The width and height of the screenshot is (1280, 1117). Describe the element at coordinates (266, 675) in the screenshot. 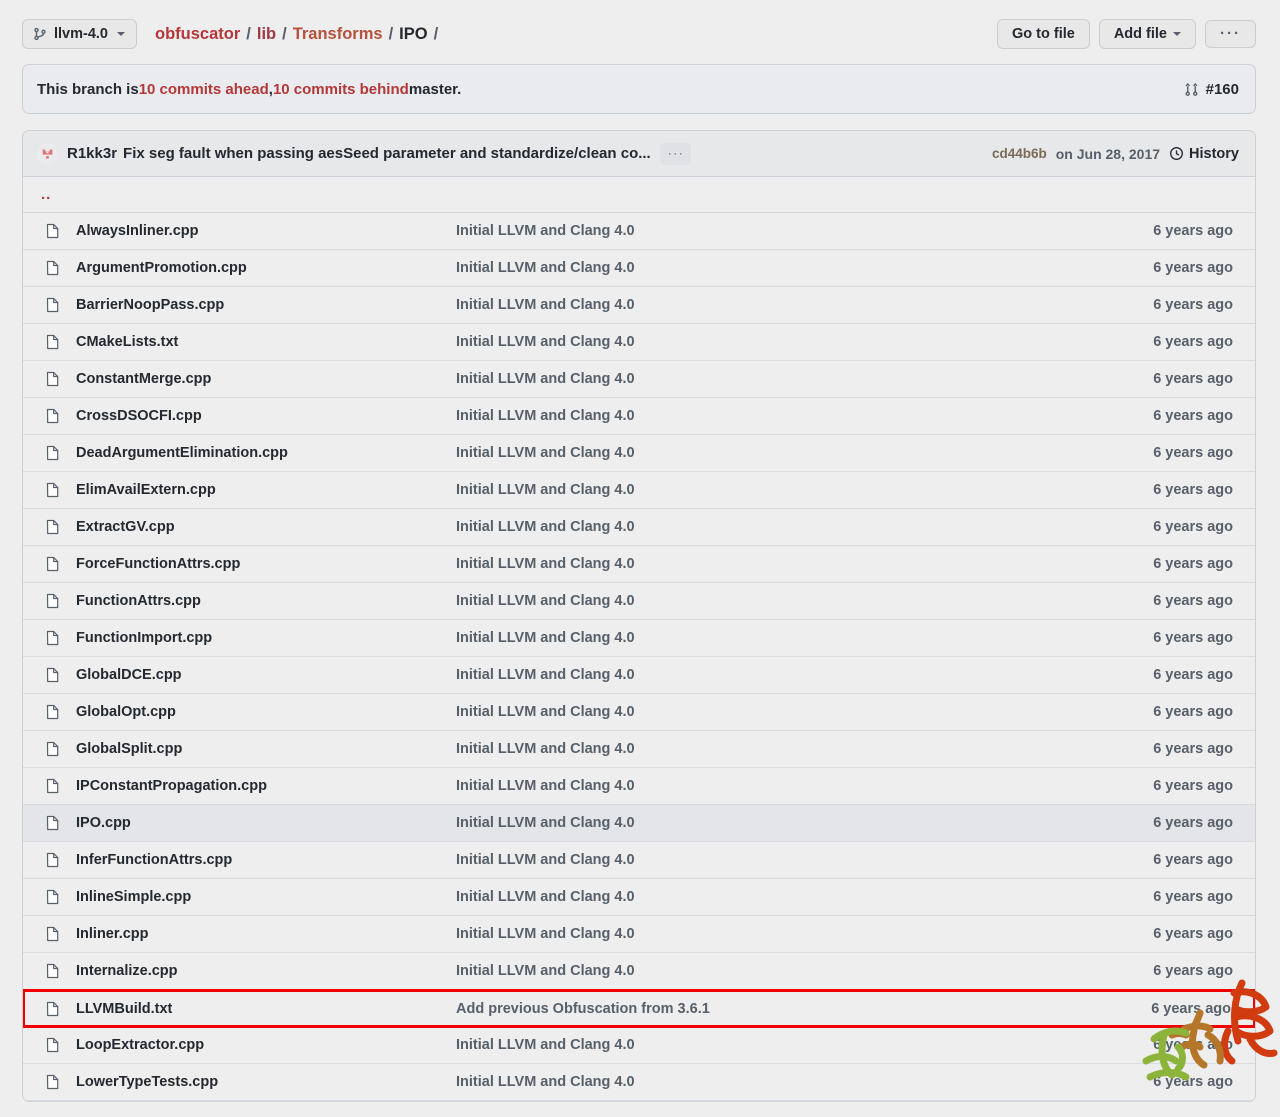

I see `file-name-link: GlobalDCE.cpp` at that location.